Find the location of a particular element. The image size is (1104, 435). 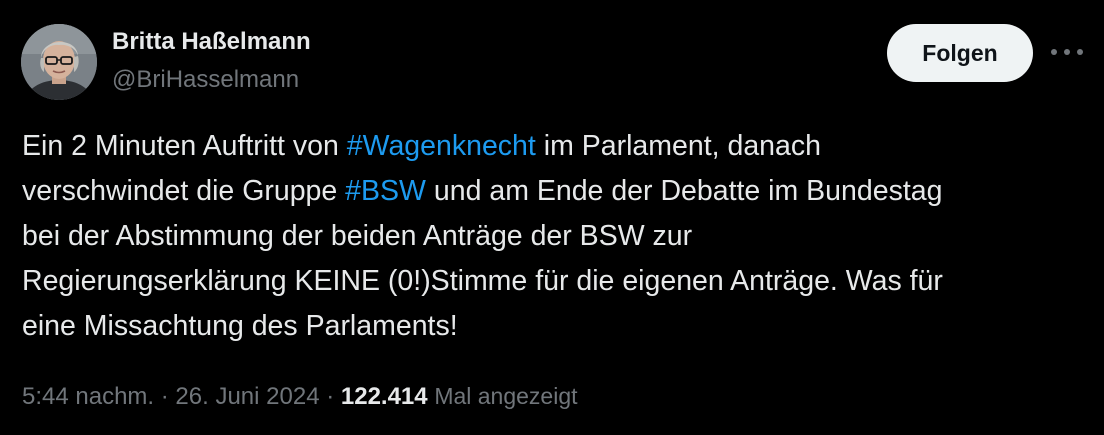

views-count: 122.414 is located at coordinates (384, 396).